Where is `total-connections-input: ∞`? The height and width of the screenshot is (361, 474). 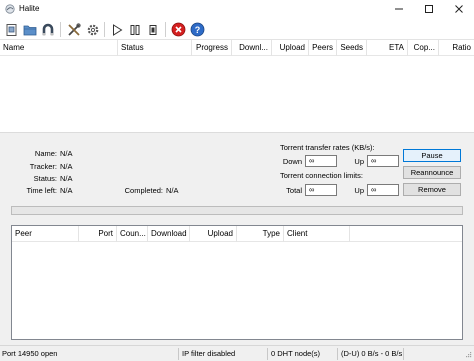 total-connections-input: ∞ is located at coordinates (321, 190).